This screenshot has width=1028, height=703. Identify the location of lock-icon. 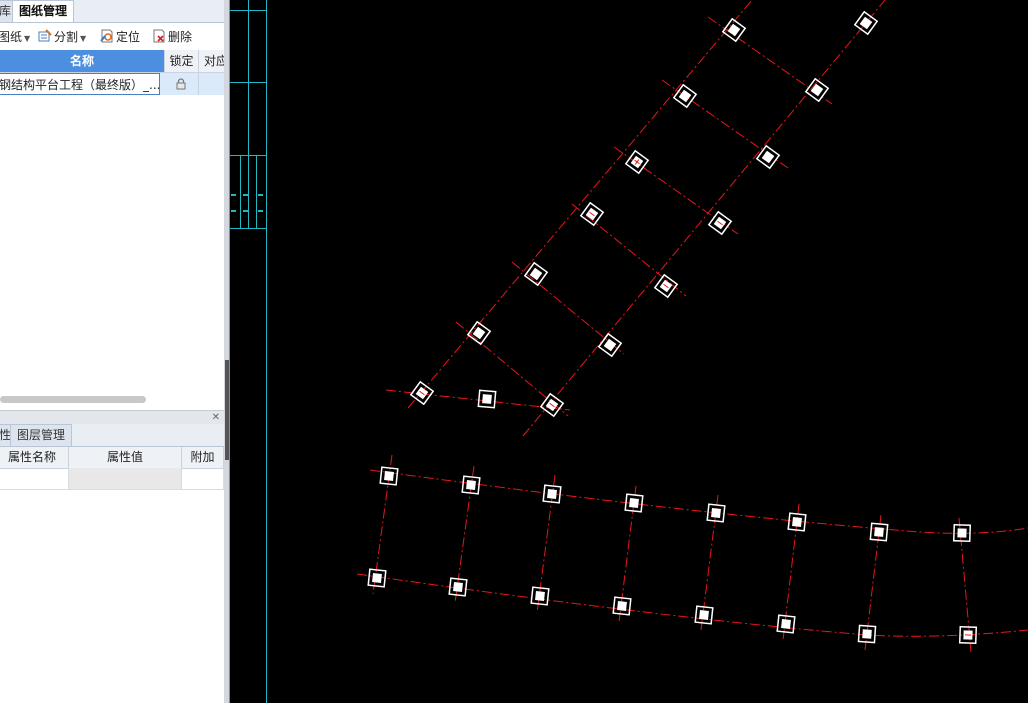
(181, 84).